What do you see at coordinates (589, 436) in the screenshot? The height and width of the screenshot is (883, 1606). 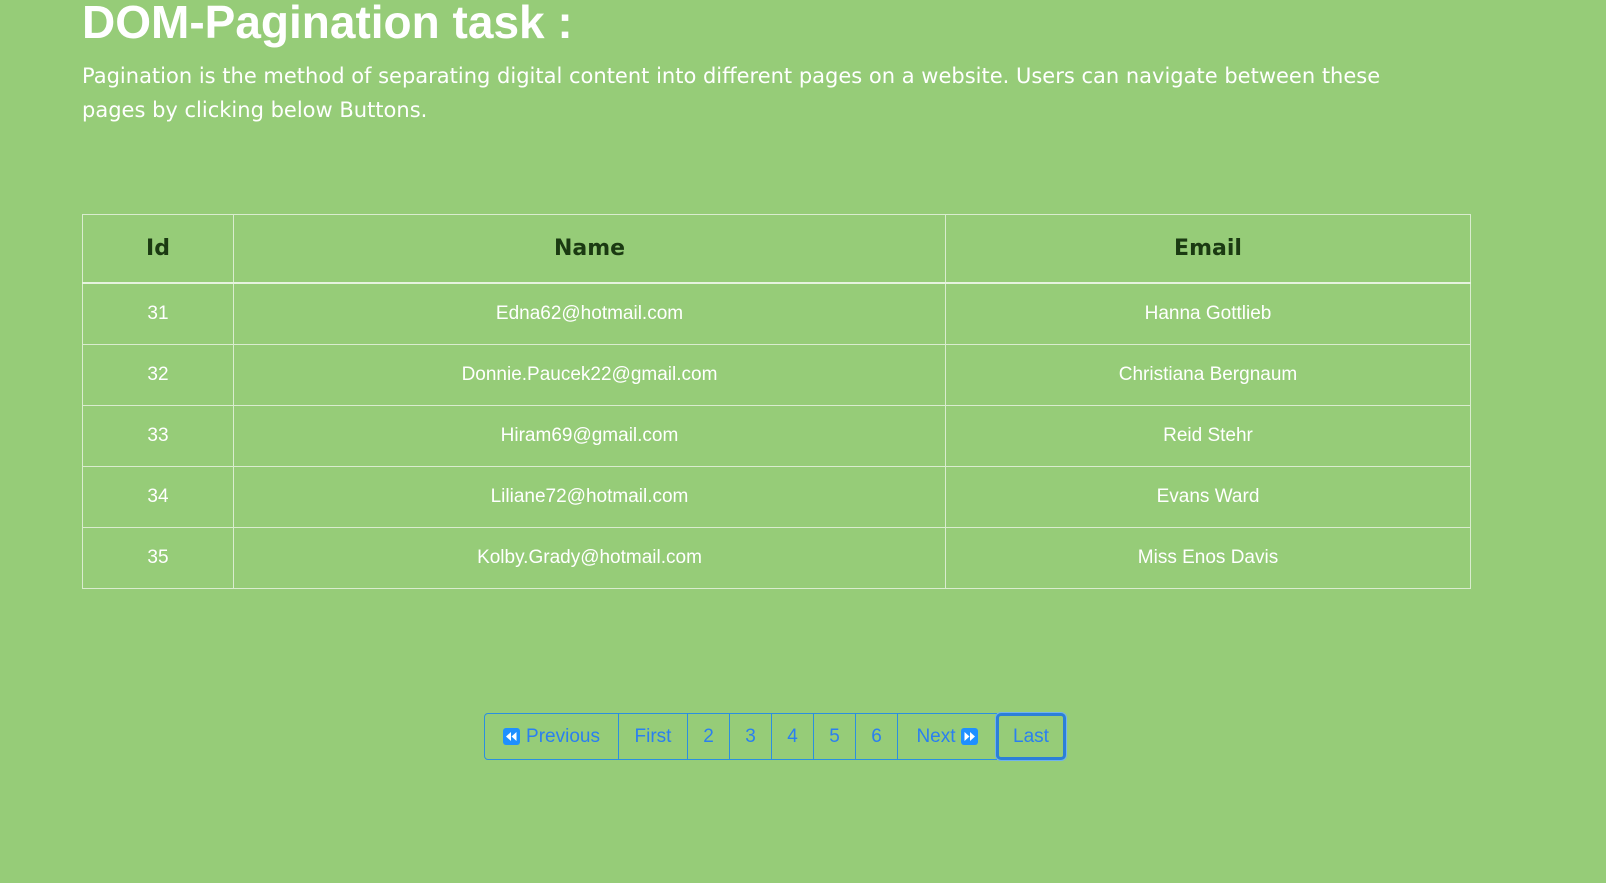 I see `cell-name: Hiram69@gmail.com` at bounding box center [589, 436].